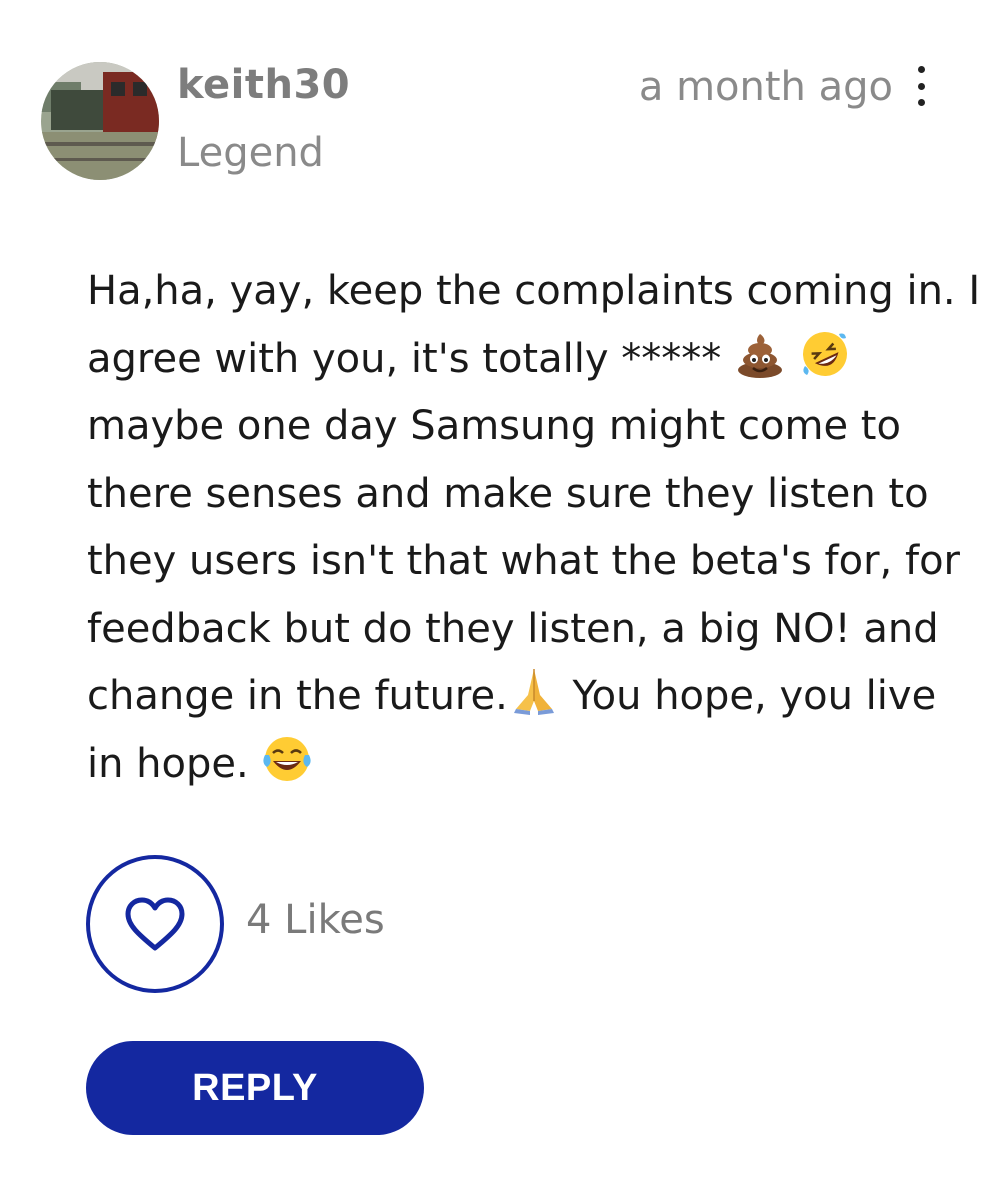 The width and height of the screenshot is (986, 1184). What do you see at coordinates (250, 153) in the screenshot?
I see `author-rank: Legend` at bounding box center [250, 153].